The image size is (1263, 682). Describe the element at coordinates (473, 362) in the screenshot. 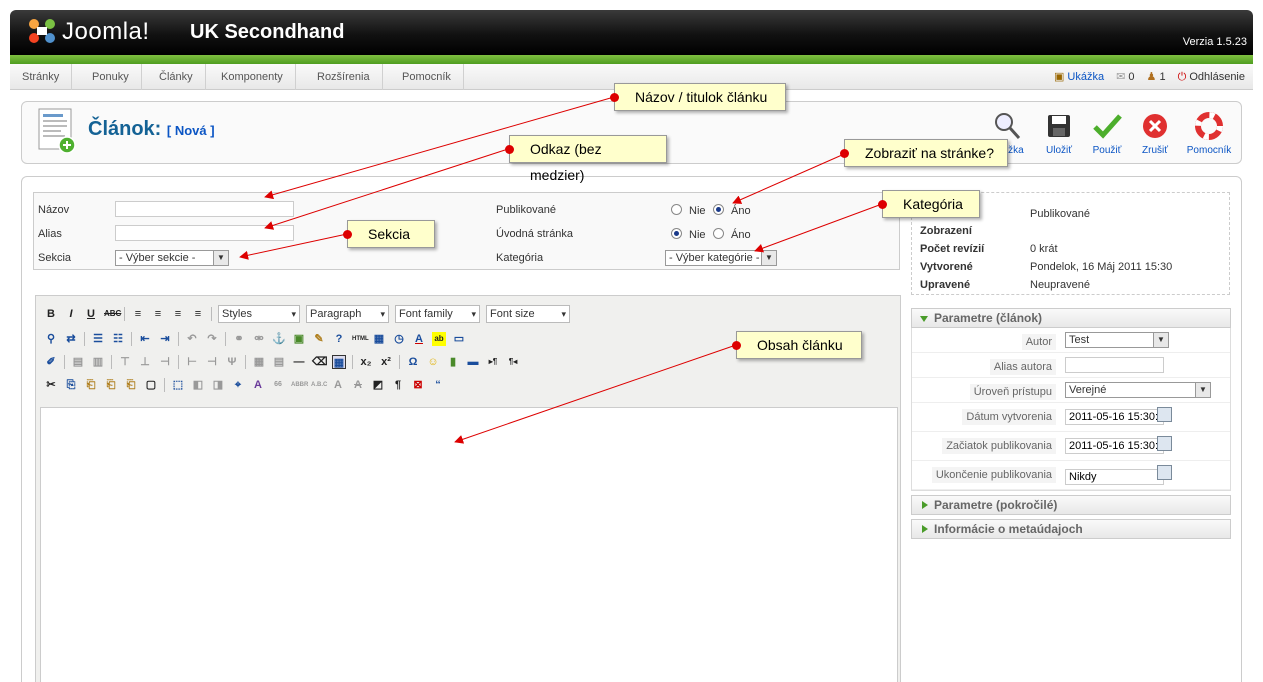

I see `advanced-hr-icon: ▬` at that location.